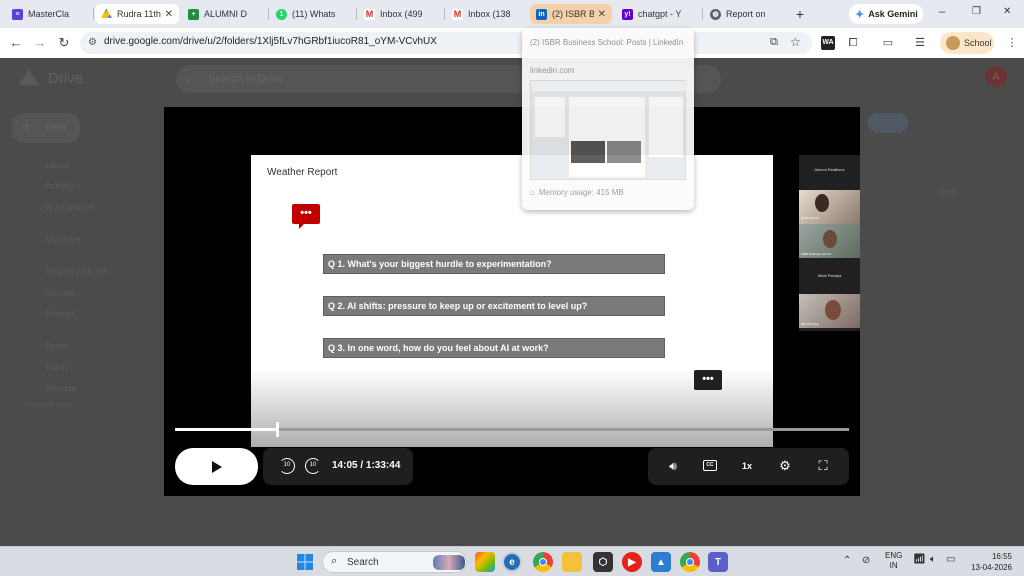 Image resolution: width=1024 pixels, height=576 pixels. I want to click on edge-icon: e, so click(512, 562).